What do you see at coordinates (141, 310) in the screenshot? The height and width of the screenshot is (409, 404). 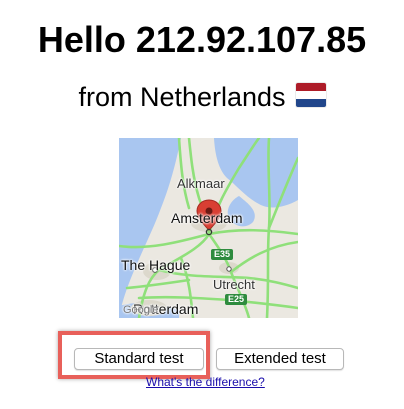 I see `google-logo: Google` at bounding box center [141, 310].